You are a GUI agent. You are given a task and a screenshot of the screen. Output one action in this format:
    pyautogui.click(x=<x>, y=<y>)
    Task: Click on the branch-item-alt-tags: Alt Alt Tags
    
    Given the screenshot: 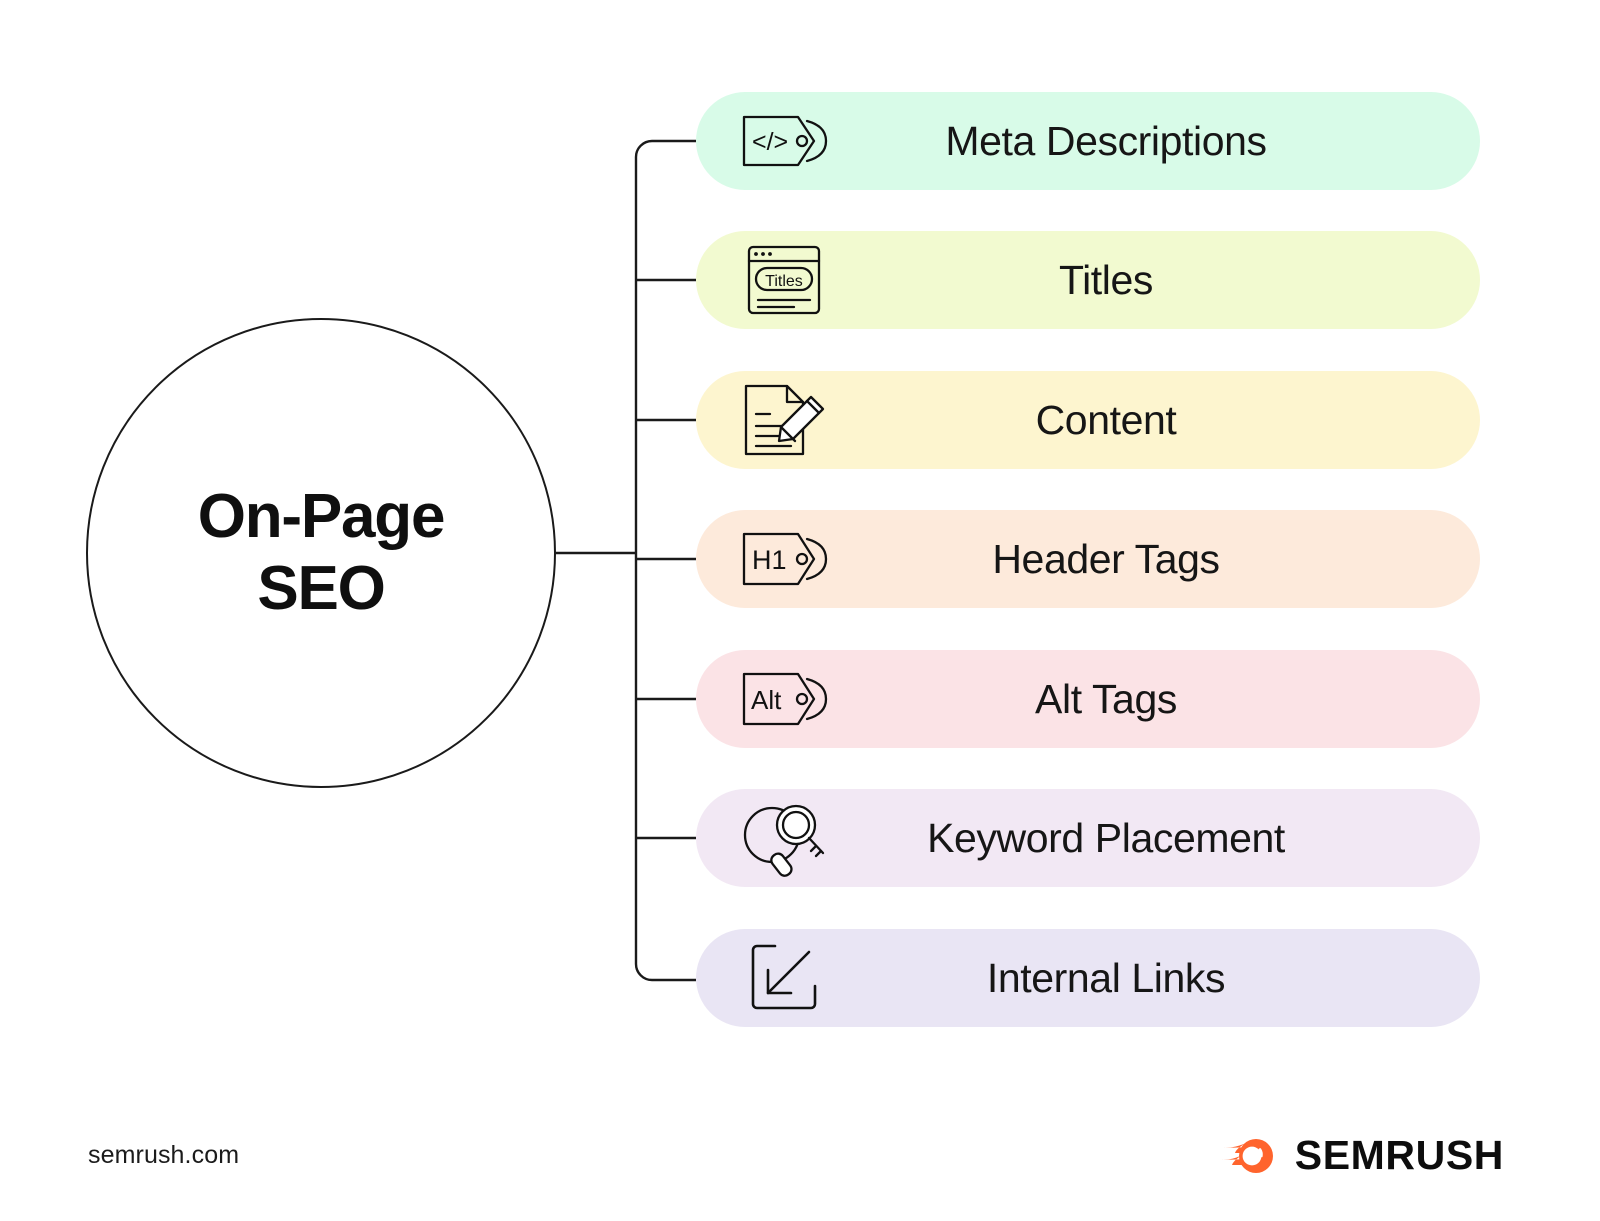 What is the action you would take?
    pyautogui.click(x=1088, y=699)
    